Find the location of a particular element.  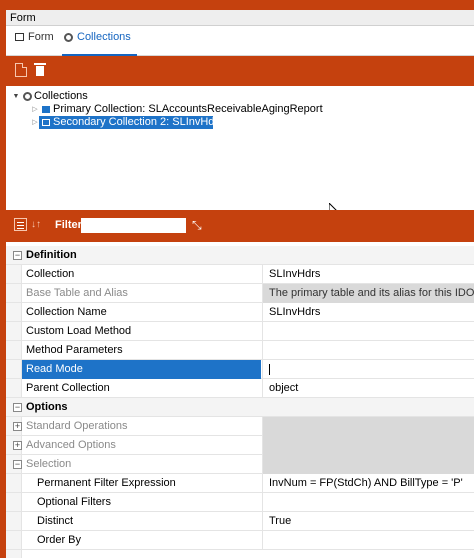

sort-alphabetical-icon: ↓↑ is located at coordinates (37, 224).